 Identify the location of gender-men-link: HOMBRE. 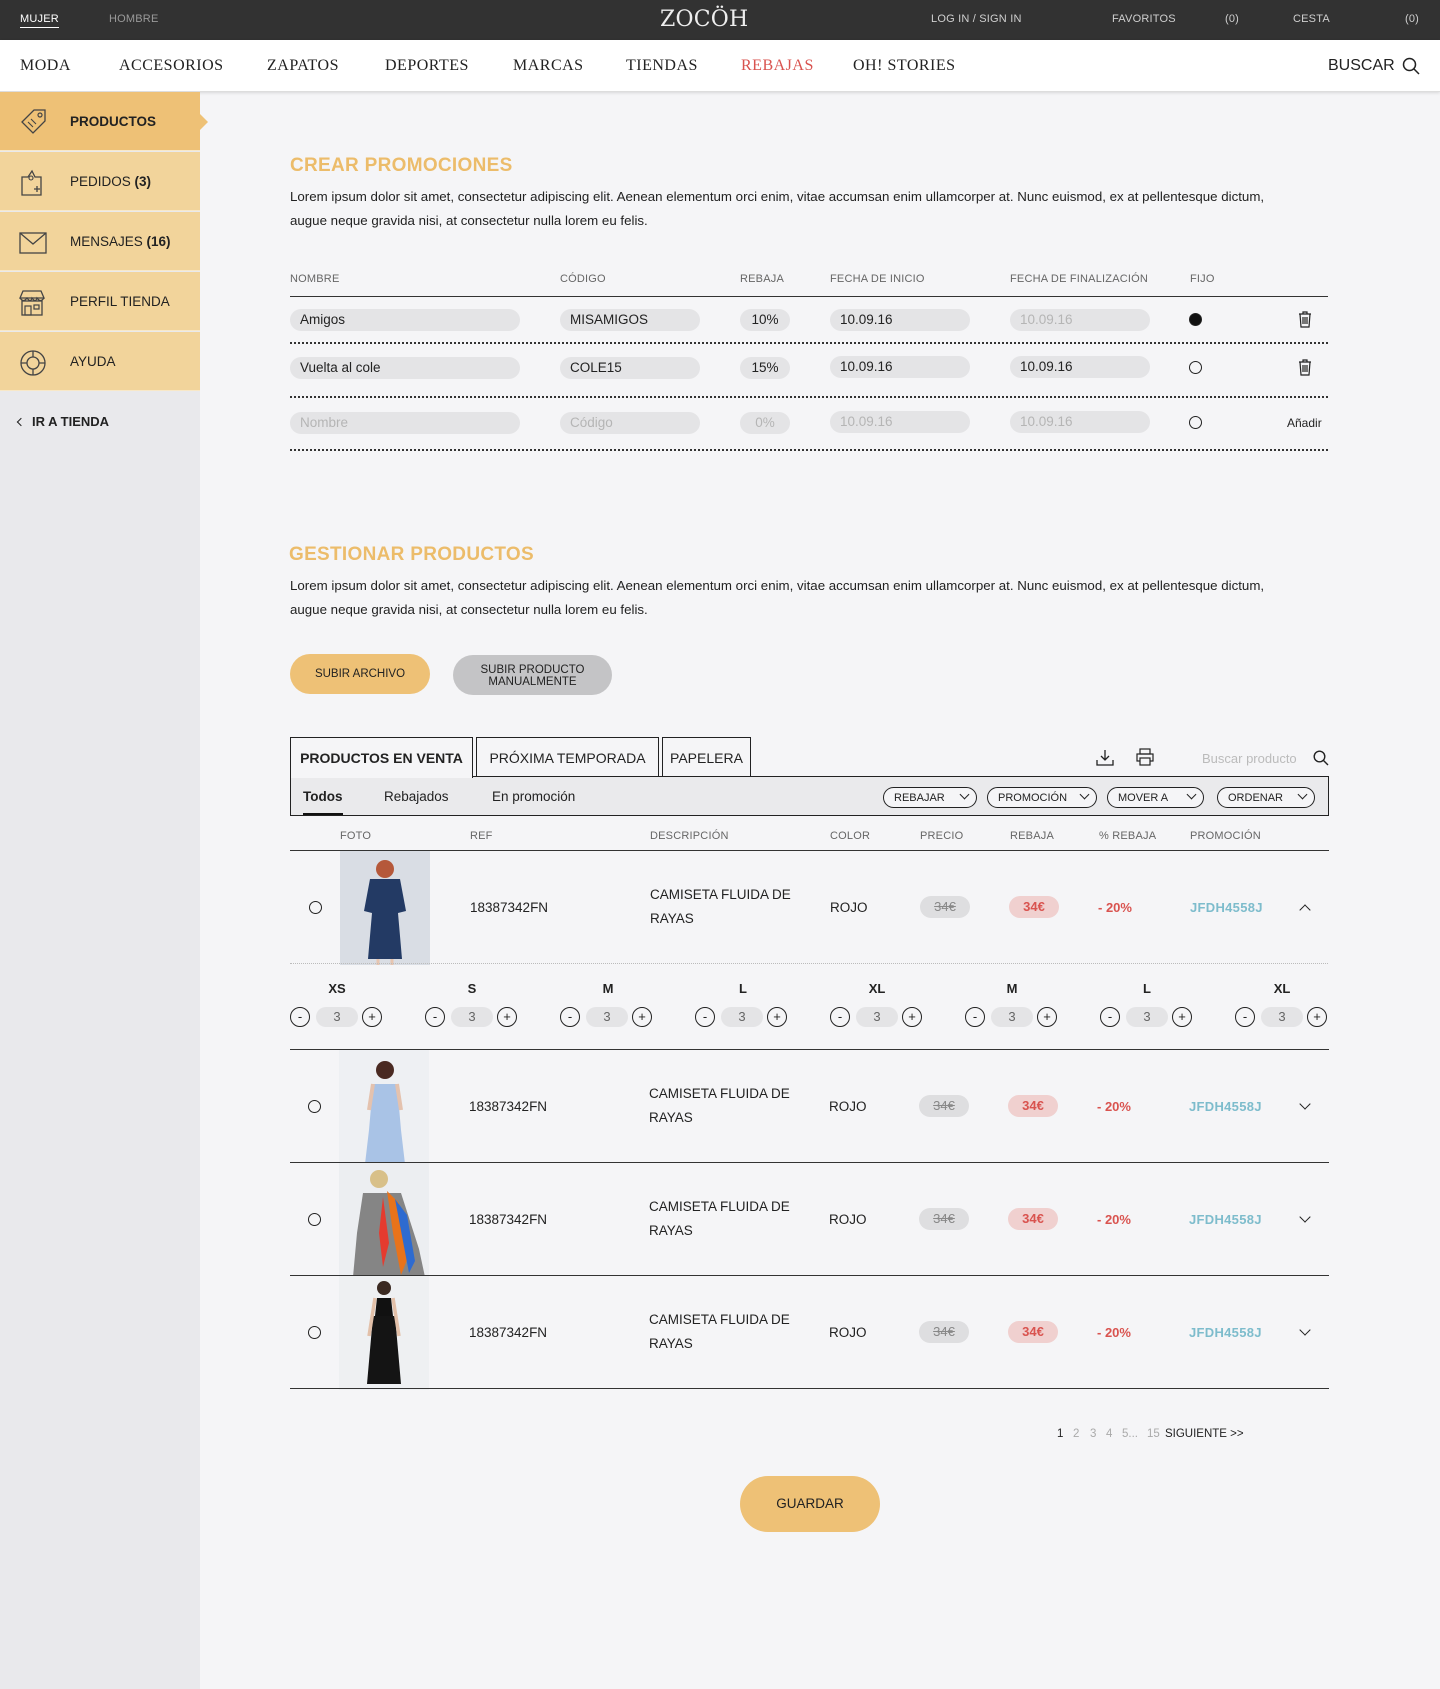
(133, 19).